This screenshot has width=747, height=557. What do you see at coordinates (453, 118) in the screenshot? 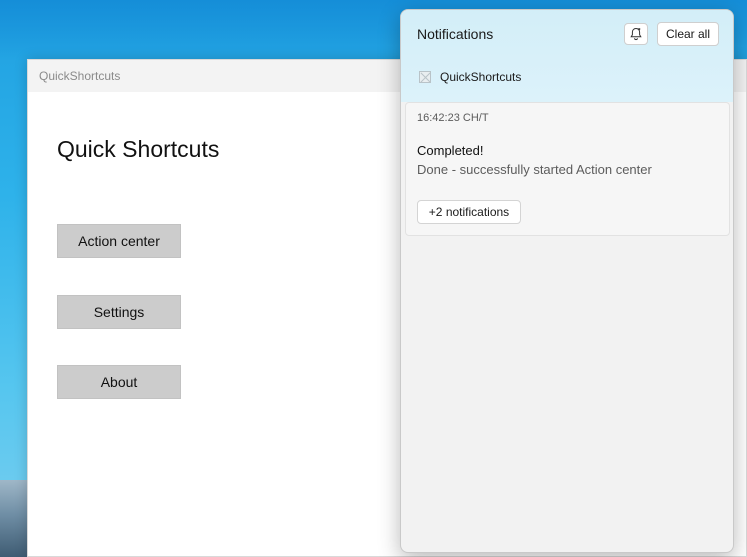
I see `notification-timestamp: 16:42:23 CH/T` at bounding box center [453, 118].